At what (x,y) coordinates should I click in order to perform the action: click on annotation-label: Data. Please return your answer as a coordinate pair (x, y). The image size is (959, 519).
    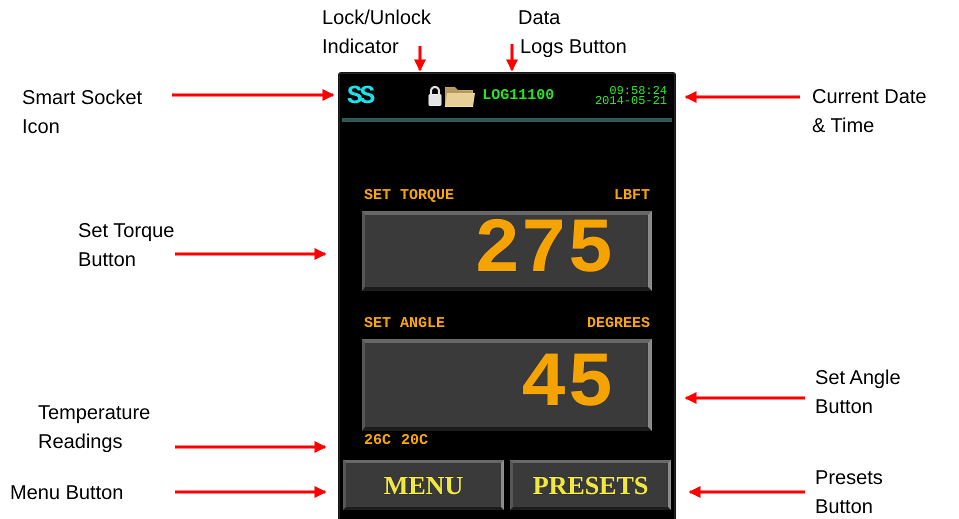
    Looking at the image, I should click on (539, 18).